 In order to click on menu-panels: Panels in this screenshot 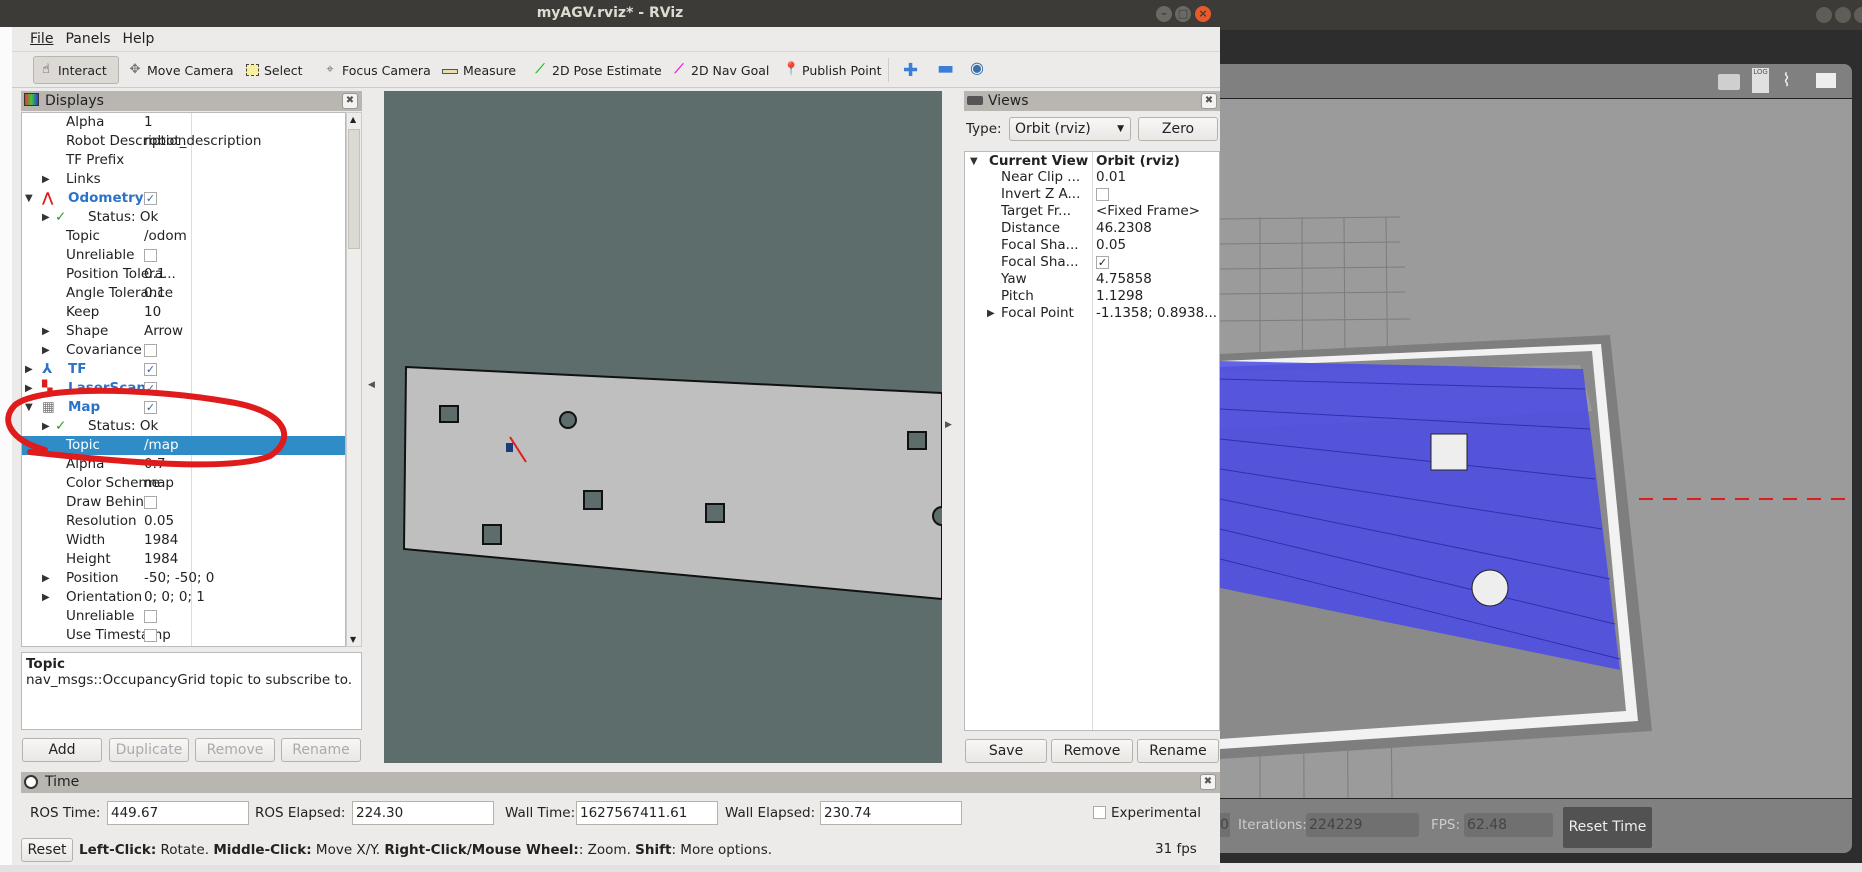, I will do `click(89, 37)`.